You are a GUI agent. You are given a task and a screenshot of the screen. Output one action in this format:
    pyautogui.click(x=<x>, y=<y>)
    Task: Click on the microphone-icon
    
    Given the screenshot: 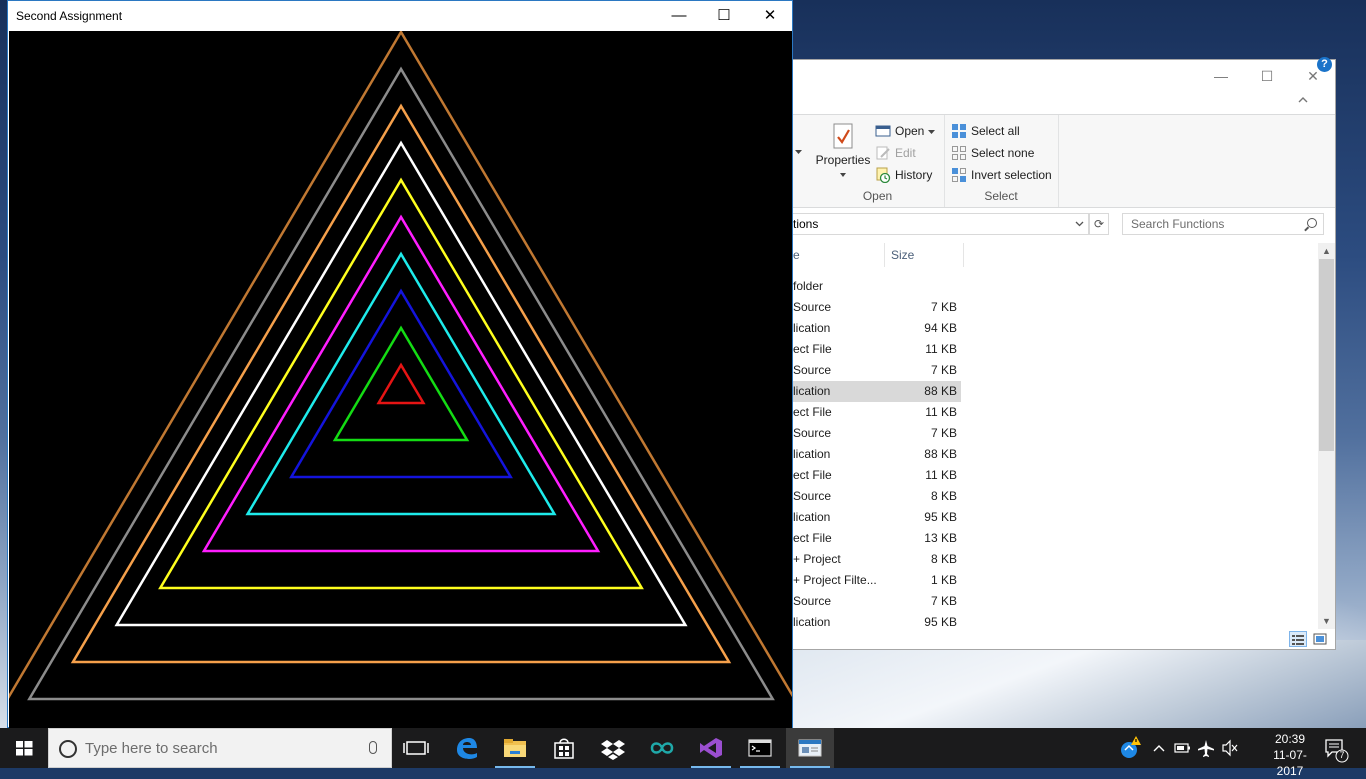 What is the action you would take?
    pyautogui.click(x=373, y=747)
    